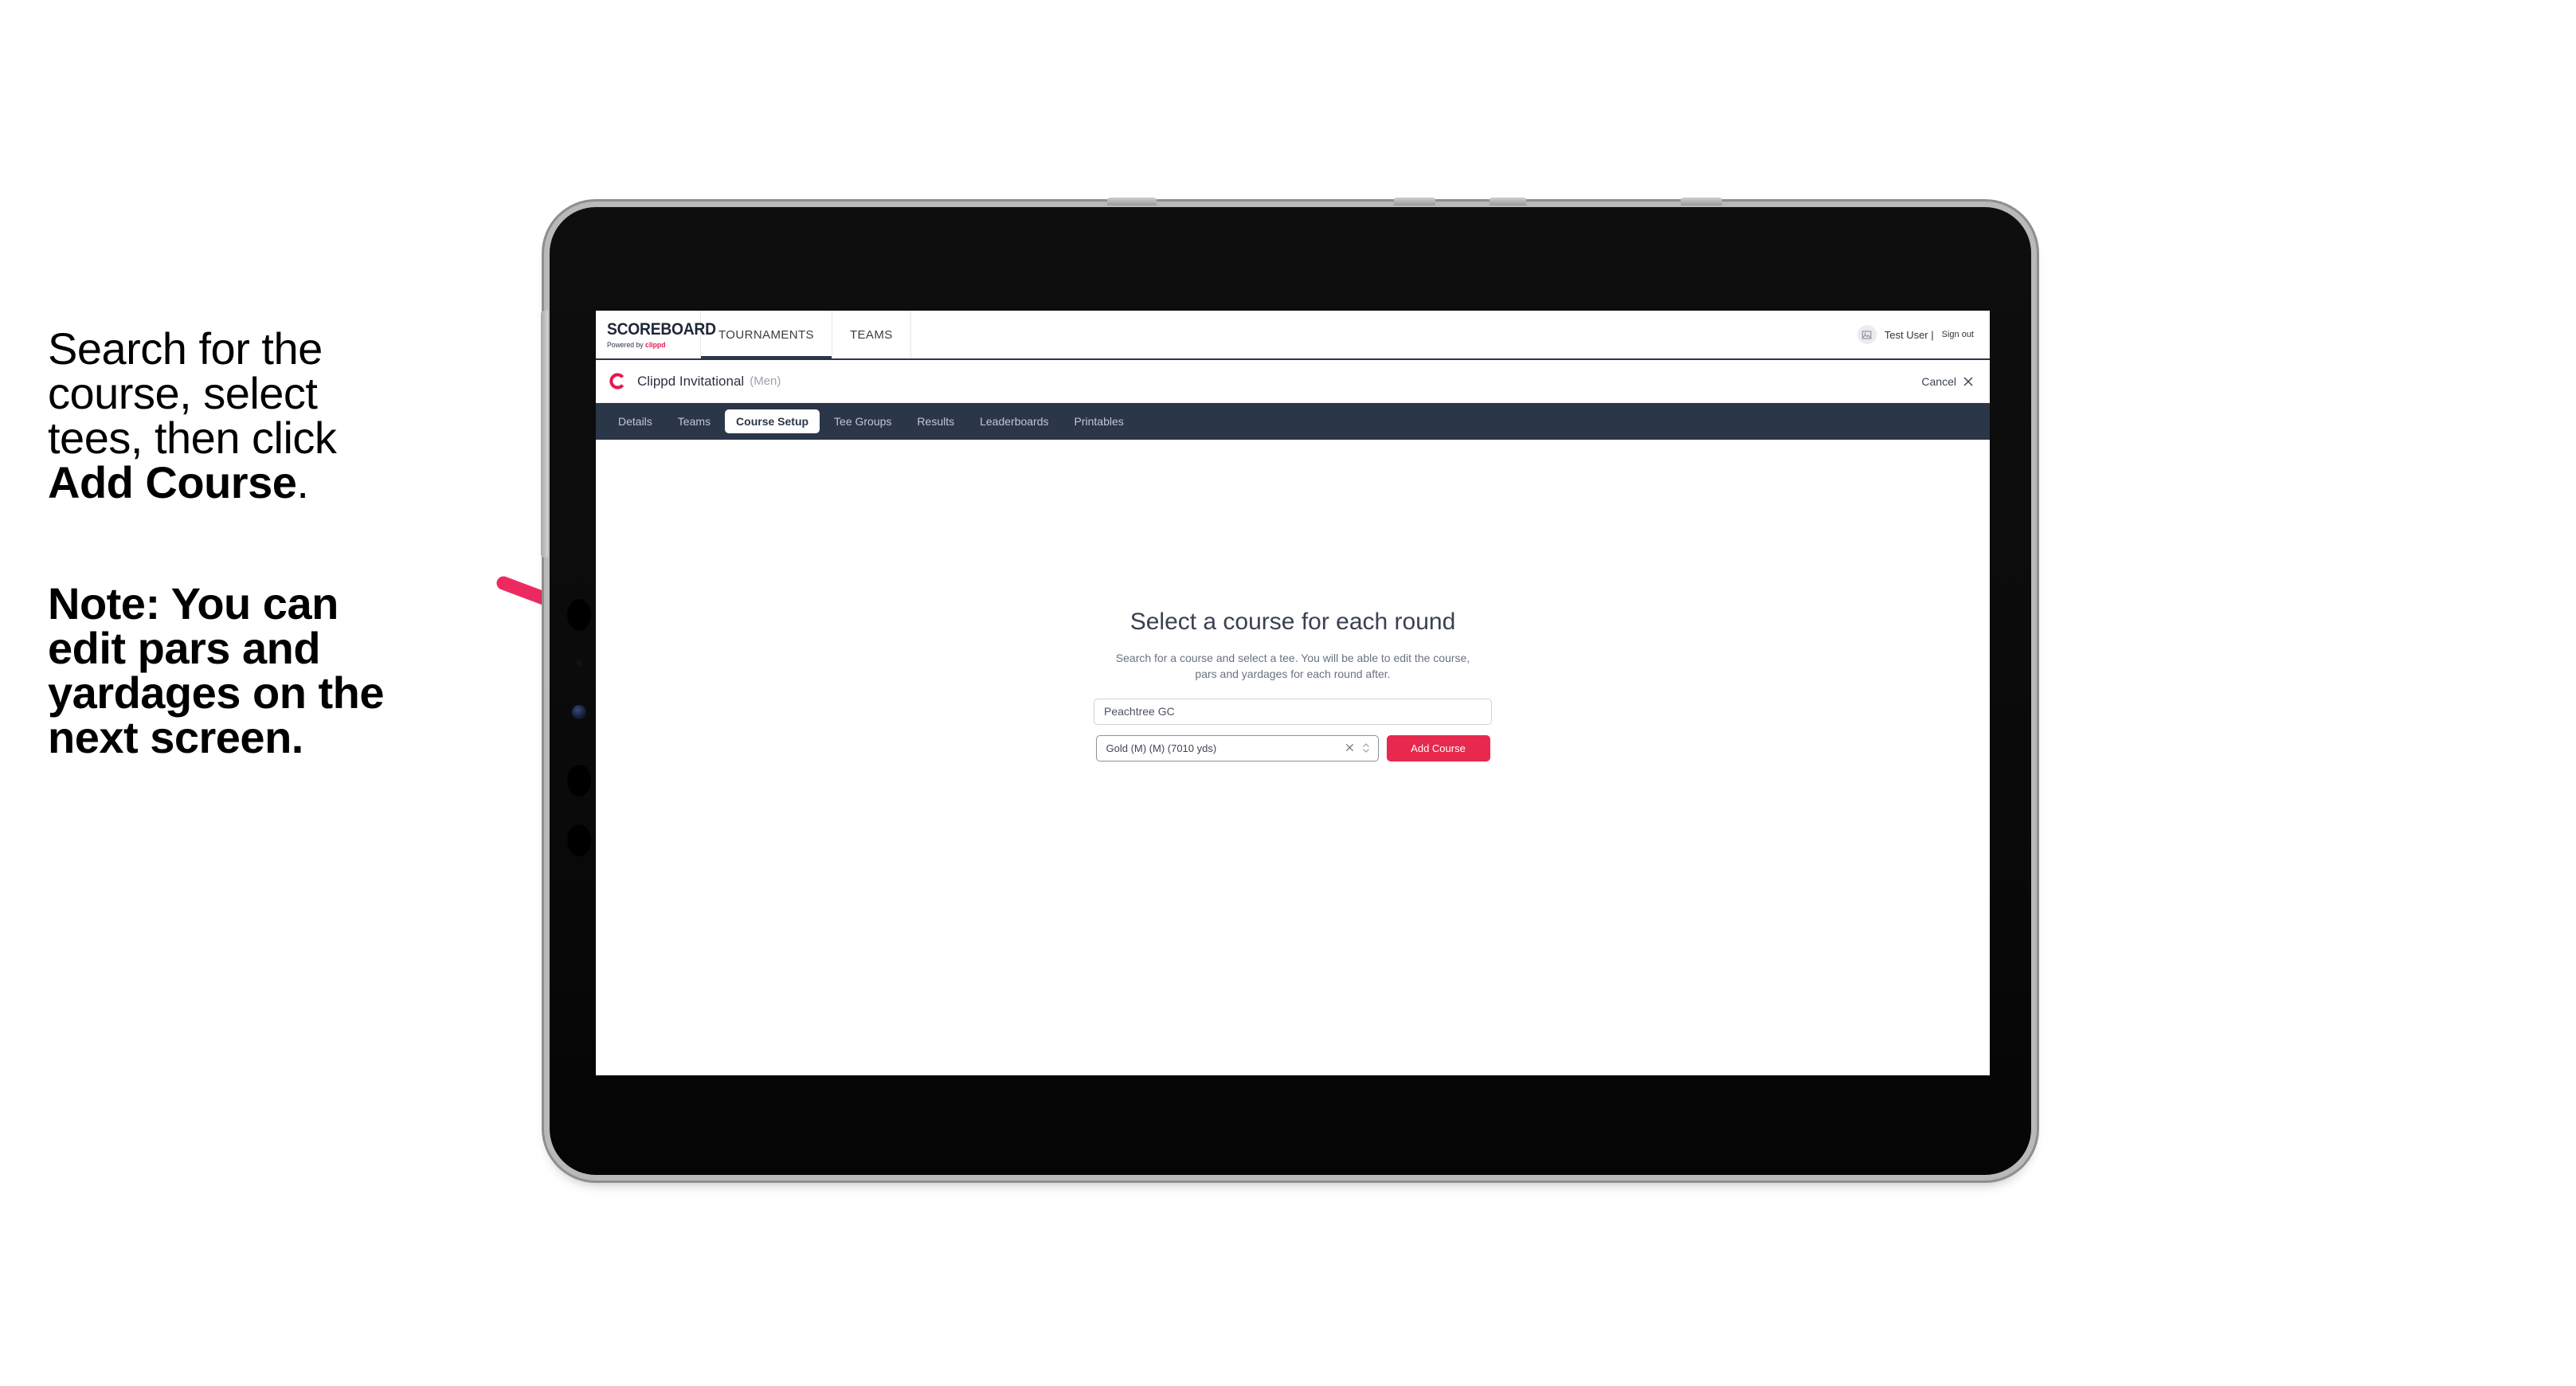  I want to click on cancel-button: Cancel, so click(1947, 381).